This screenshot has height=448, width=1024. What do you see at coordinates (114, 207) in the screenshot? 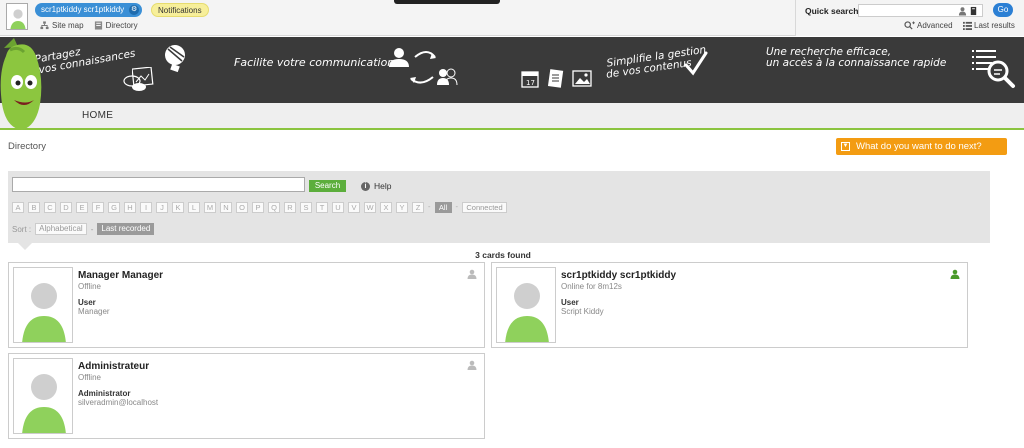
I see `letter-filter-g: G` at bounding box center [114, 207].